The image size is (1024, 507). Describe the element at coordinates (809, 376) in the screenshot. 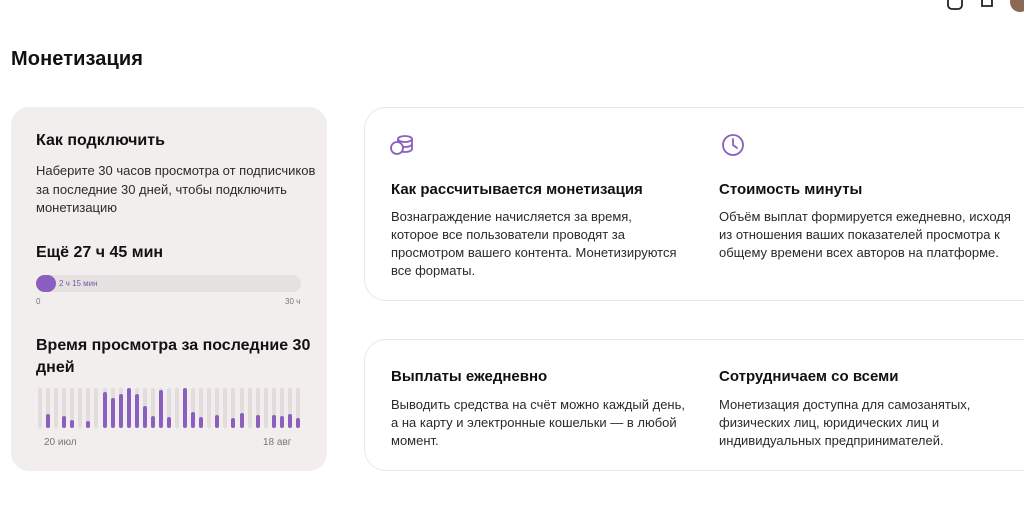

I see `cooperation-title: Сотрудничаем со всеми` at that location.